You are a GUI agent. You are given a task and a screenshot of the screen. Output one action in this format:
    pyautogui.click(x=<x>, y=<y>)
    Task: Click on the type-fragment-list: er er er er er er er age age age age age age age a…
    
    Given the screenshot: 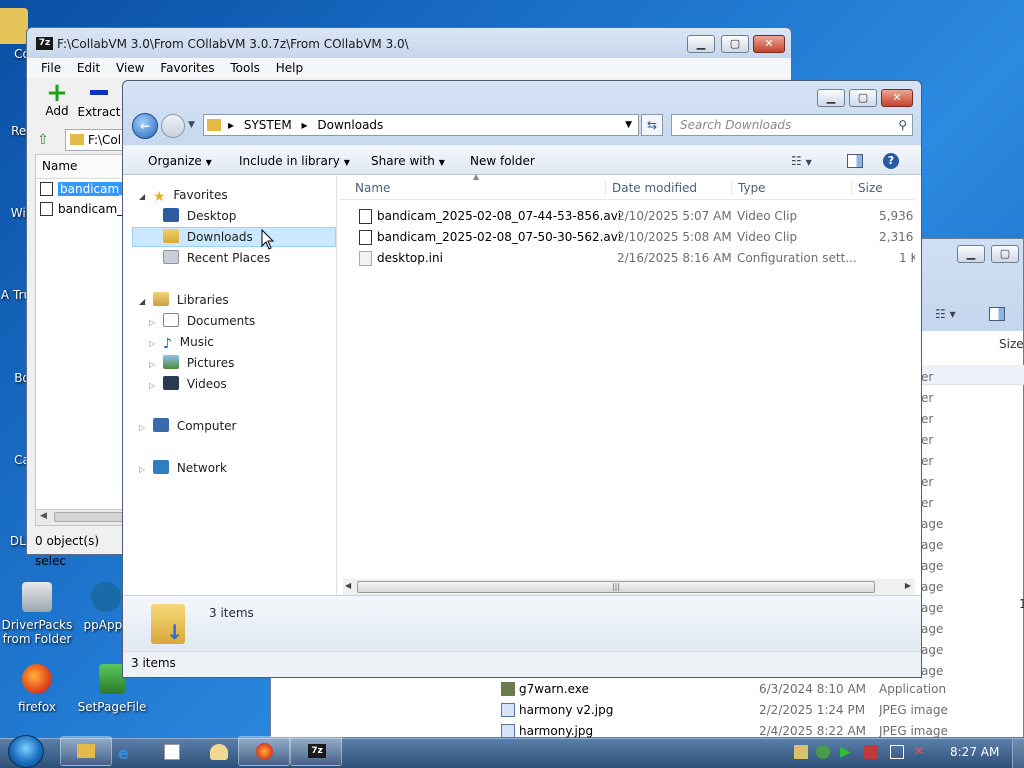 What is the action you would take?
    pyautogui.click(x=932, y=524)
    